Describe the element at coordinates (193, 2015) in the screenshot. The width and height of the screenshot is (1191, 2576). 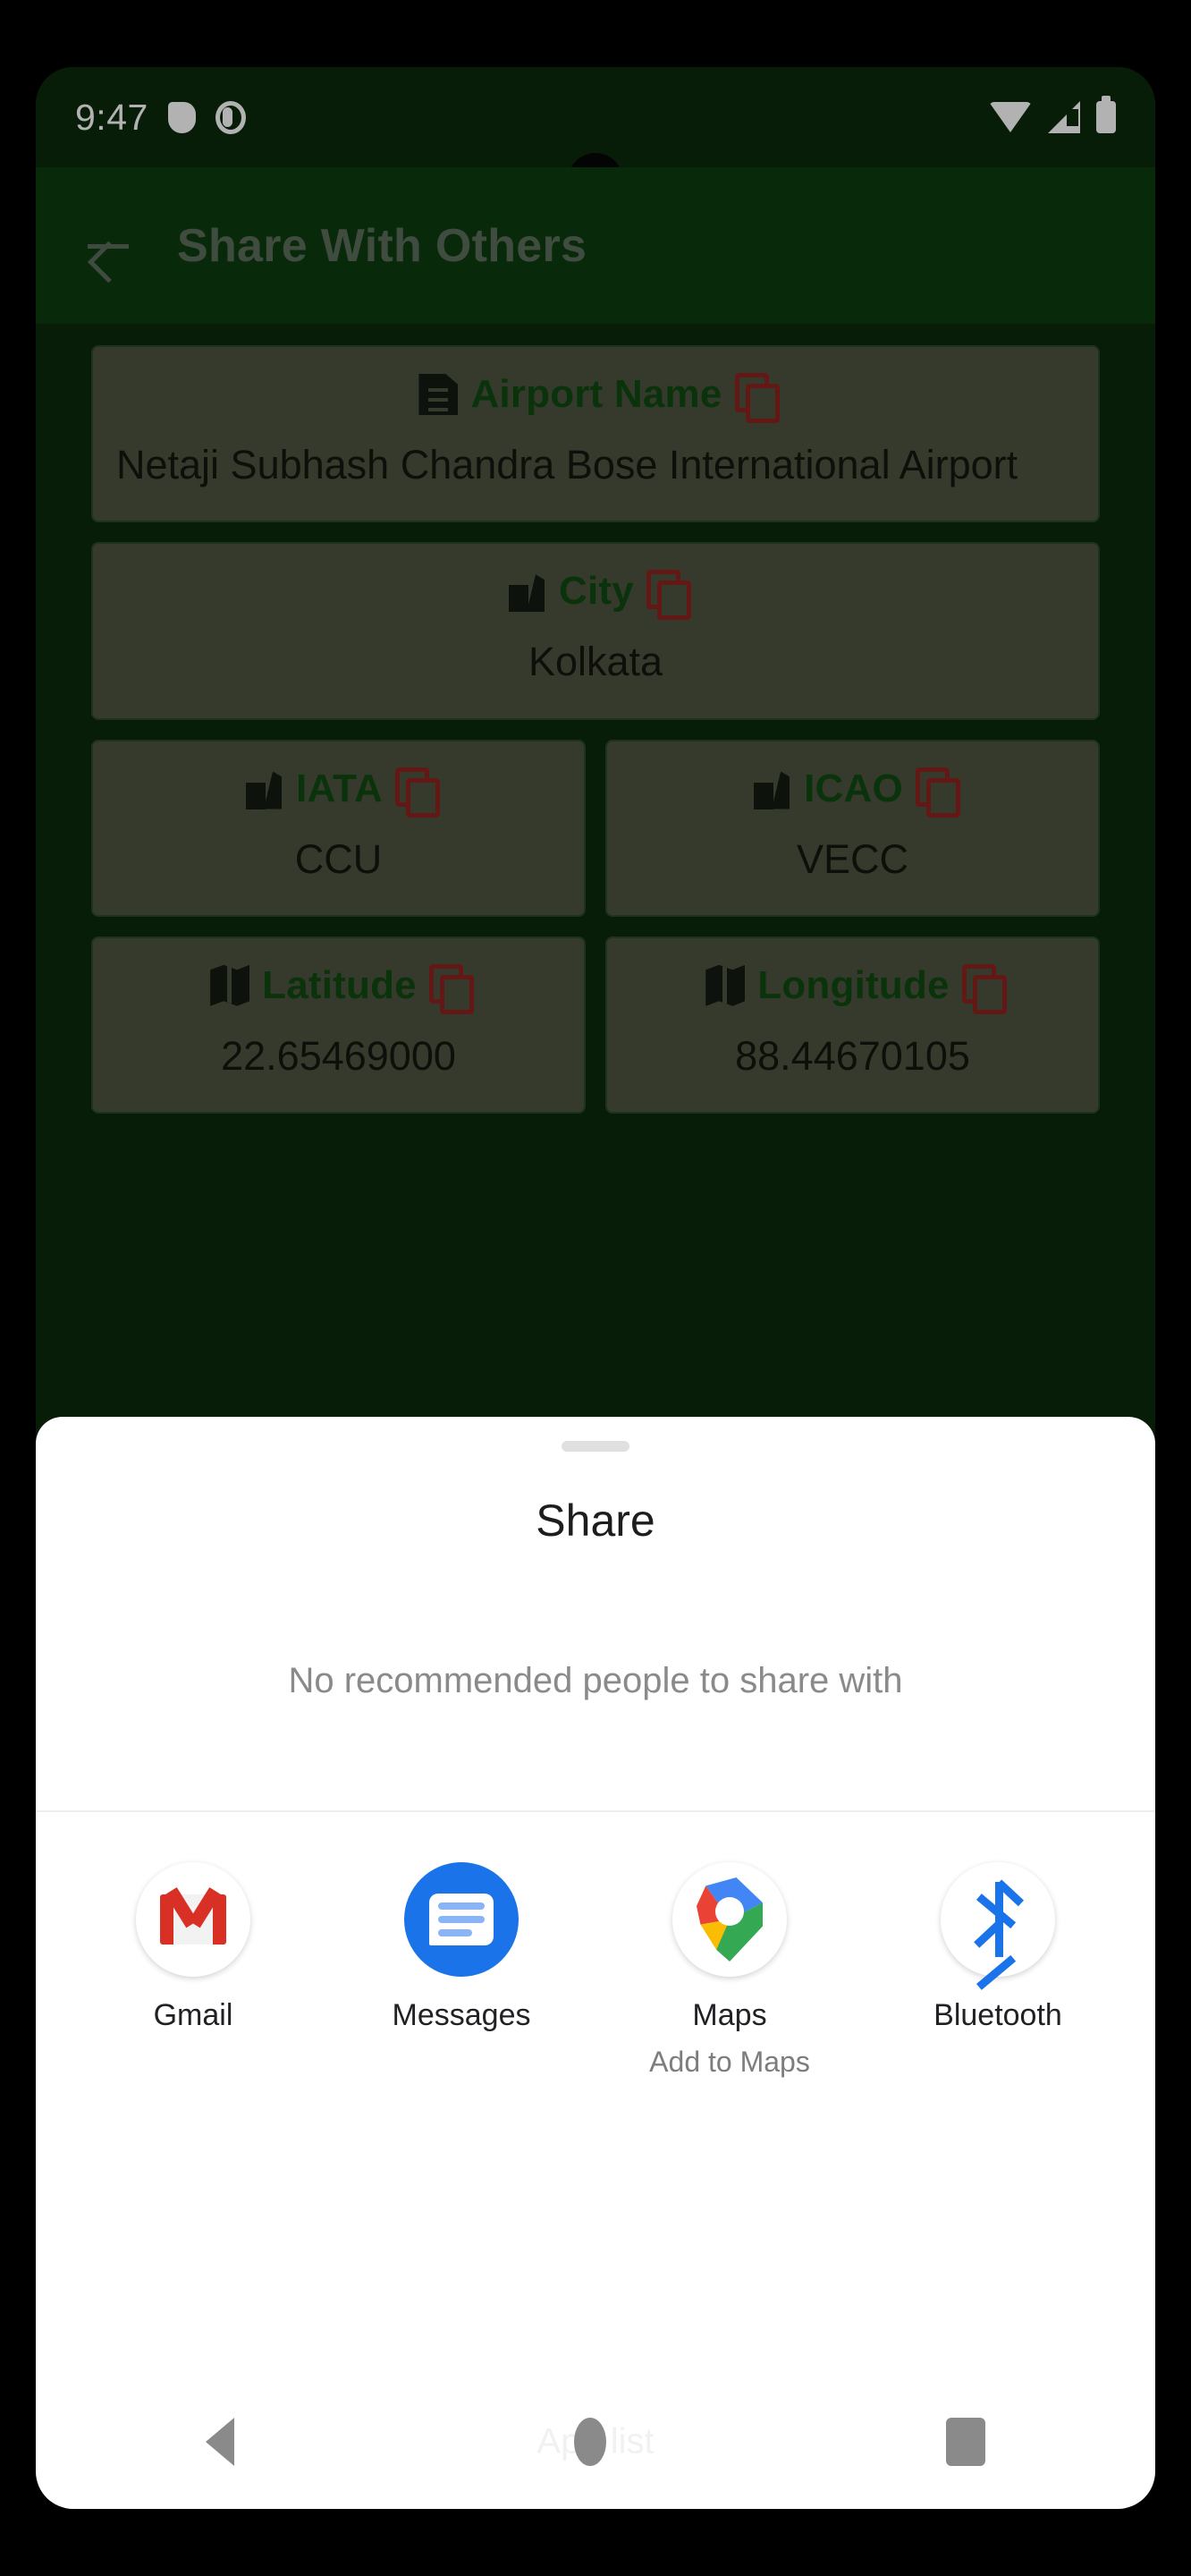
I see `share-target-label: Gmail` at that location.